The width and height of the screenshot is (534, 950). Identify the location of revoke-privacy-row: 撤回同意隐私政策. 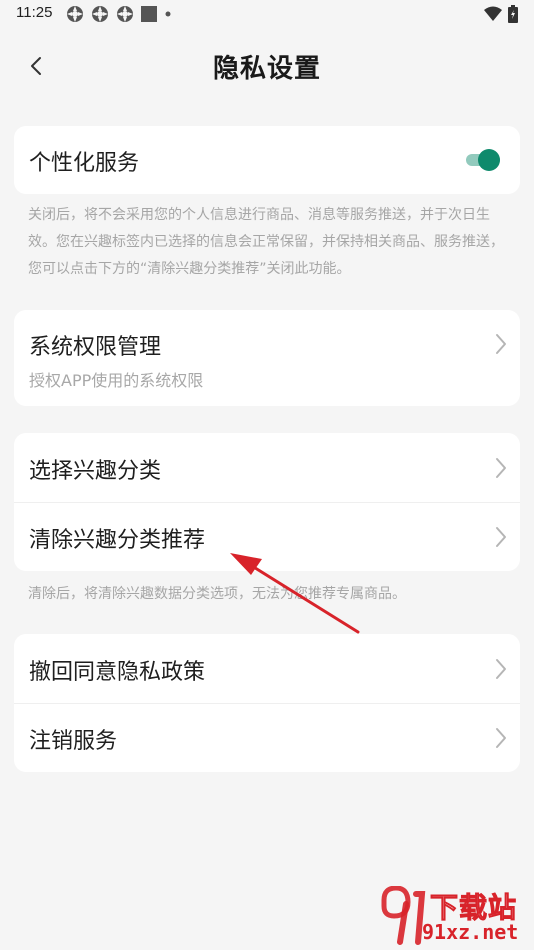
(267, 668).